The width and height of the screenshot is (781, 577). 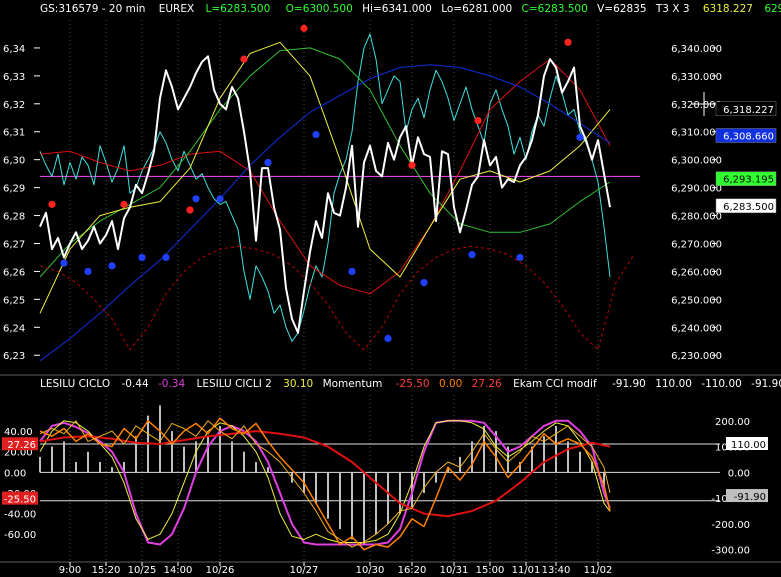 I want to click on osc-tag-right-label: 110.00, so click(x=748, y=445).